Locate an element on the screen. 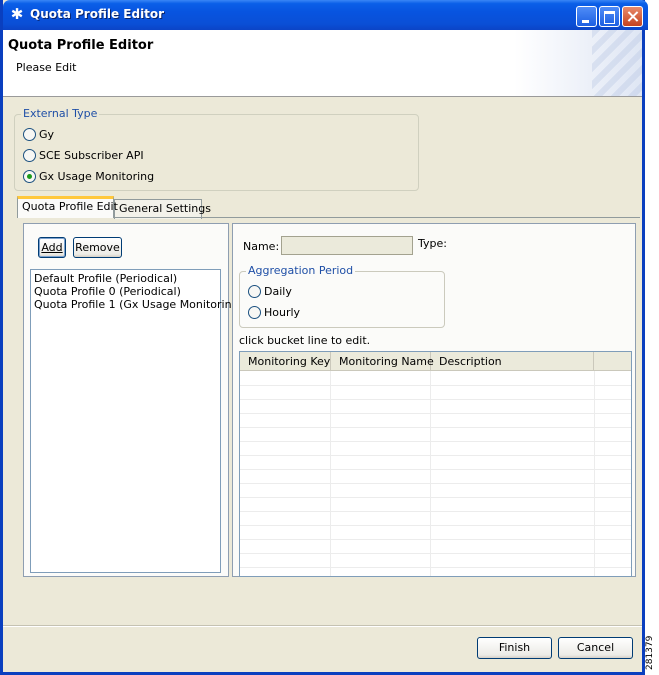 The height and width of the screenshot is (675, 659). tab-quota-profile-edit: Quota Profile Edit is located at coordinates (67, 207).